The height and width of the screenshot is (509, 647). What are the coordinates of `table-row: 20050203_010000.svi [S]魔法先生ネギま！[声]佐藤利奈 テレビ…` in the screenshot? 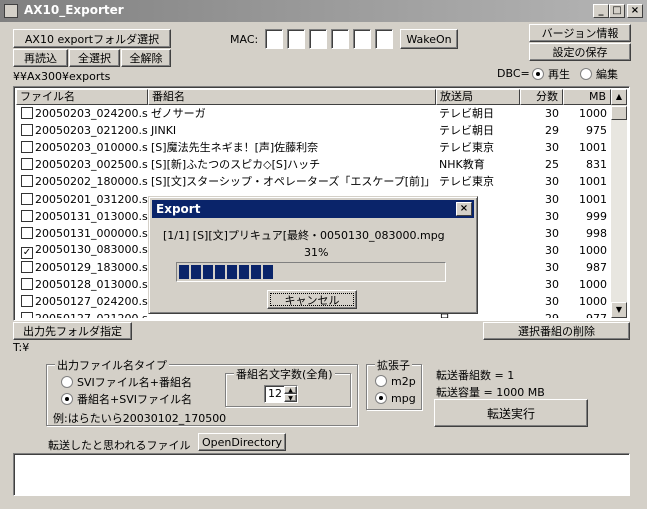 It's located at (313, 147).